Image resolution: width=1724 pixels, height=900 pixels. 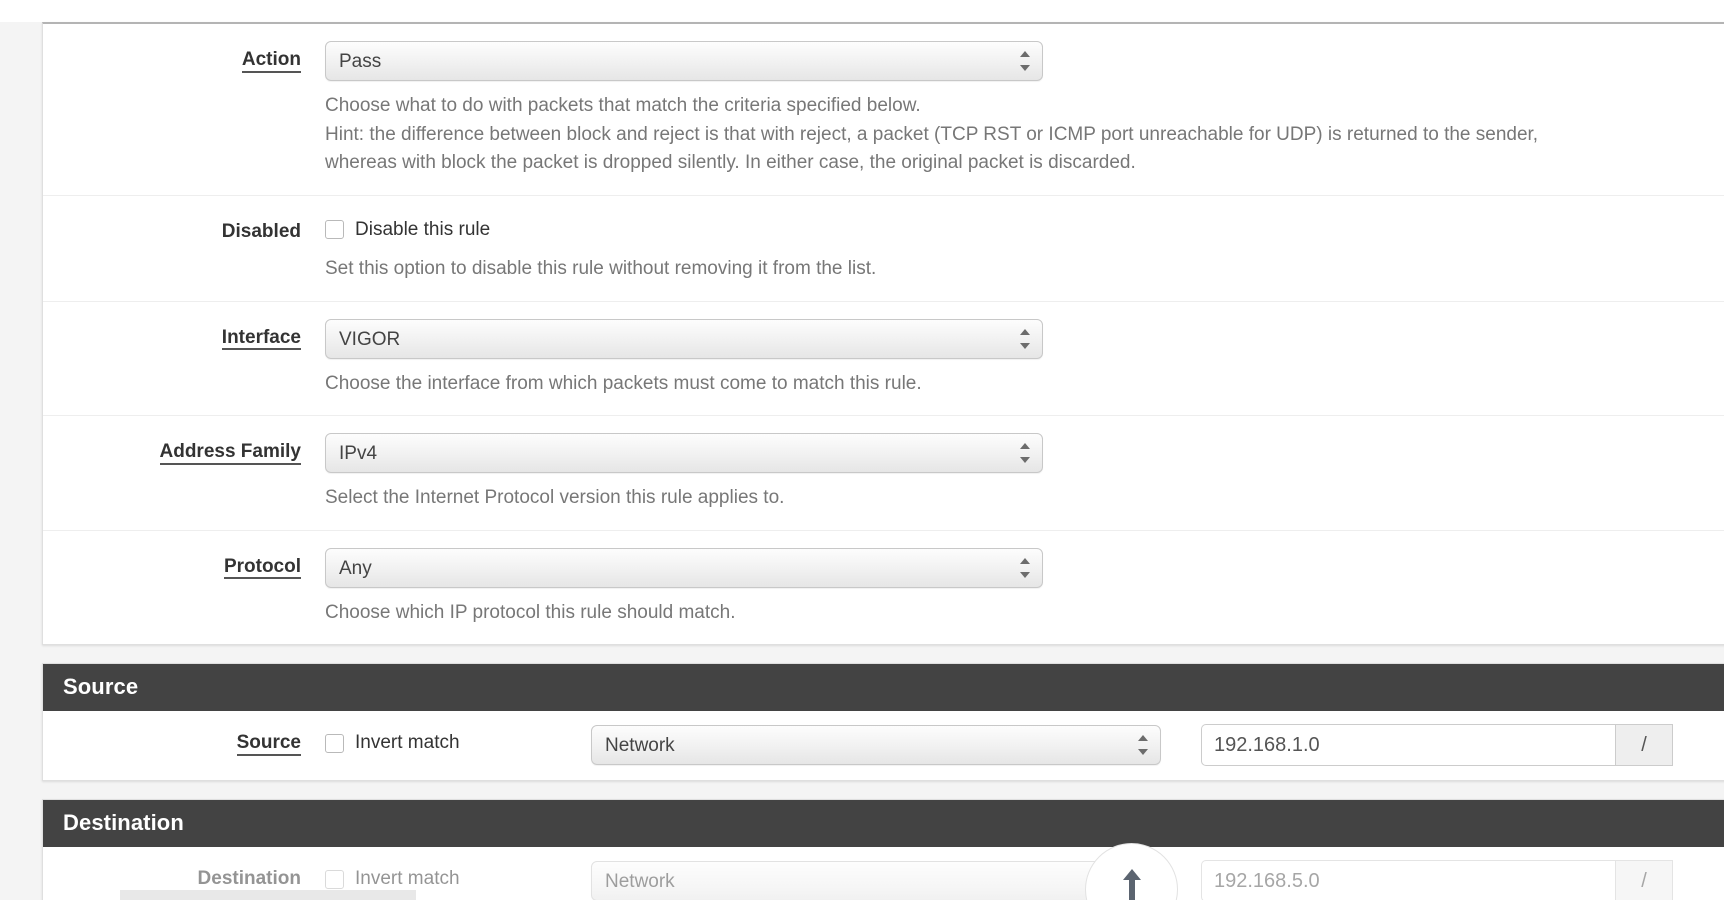 What do you see at coordinates (640, 881) in the screenshot?
I see `destination-type-value: Network` at bounding box center [640, 881].